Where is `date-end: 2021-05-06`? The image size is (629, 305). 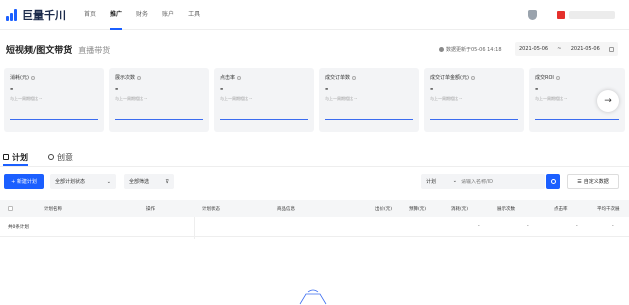 date-end: 2021-05-06 is located at coordinates (585, 49).